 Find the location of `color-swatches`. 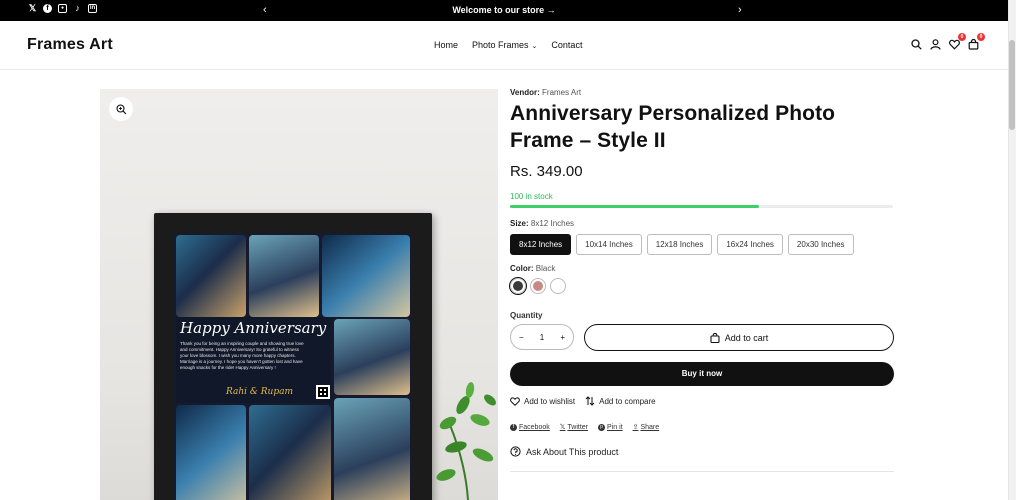

color-swatches is located at coordinates (702, 286).